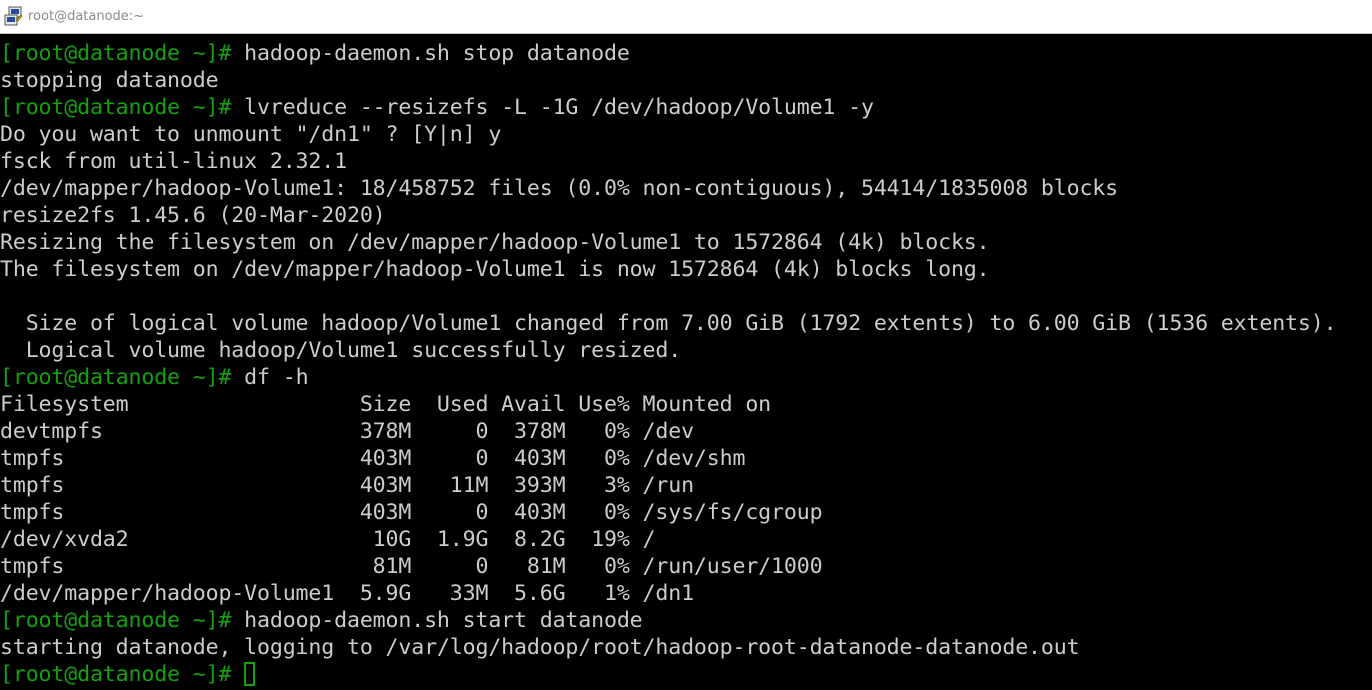  Describe the element at coordinates (328, 539) in the screenshot. I see `output-text: /dev/xvda2 10G 1.9G 8.2G 19% /` at that location.